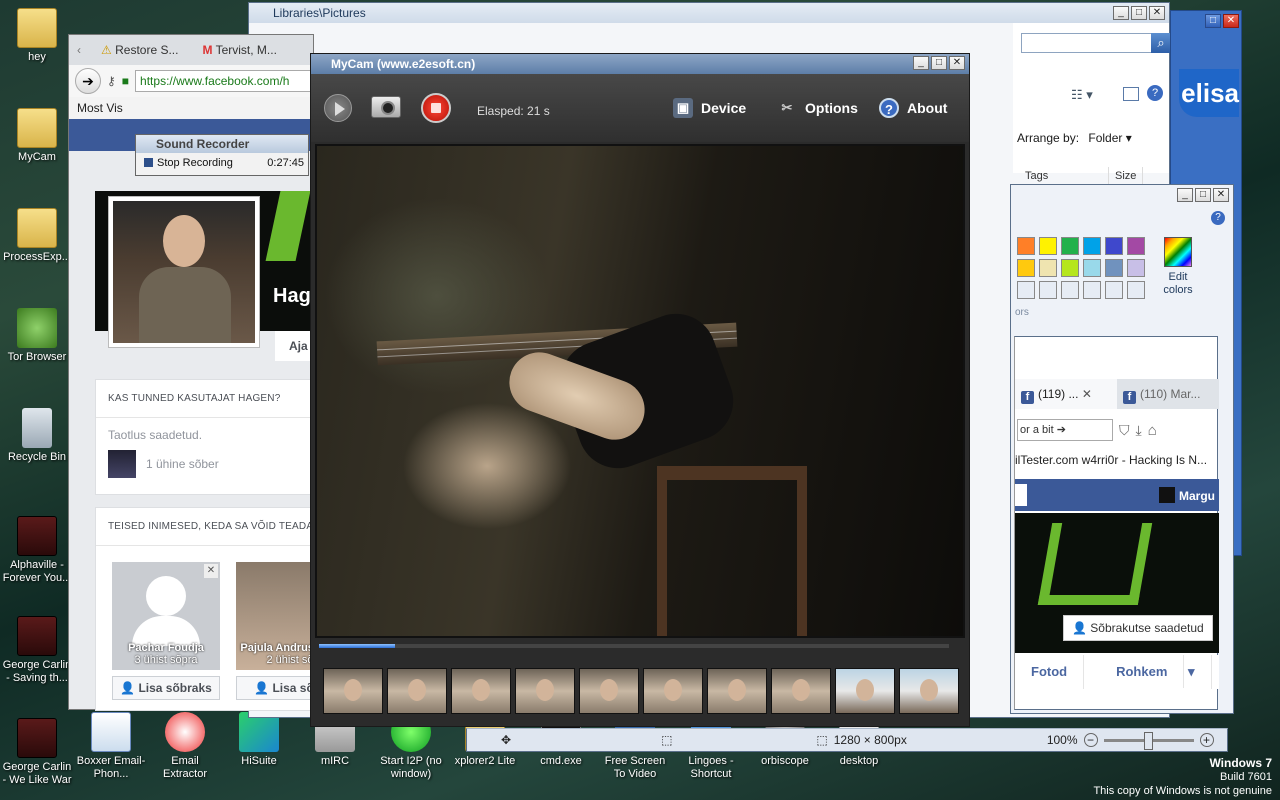  I want to click on recording-progress-bar, so click(634, 646).